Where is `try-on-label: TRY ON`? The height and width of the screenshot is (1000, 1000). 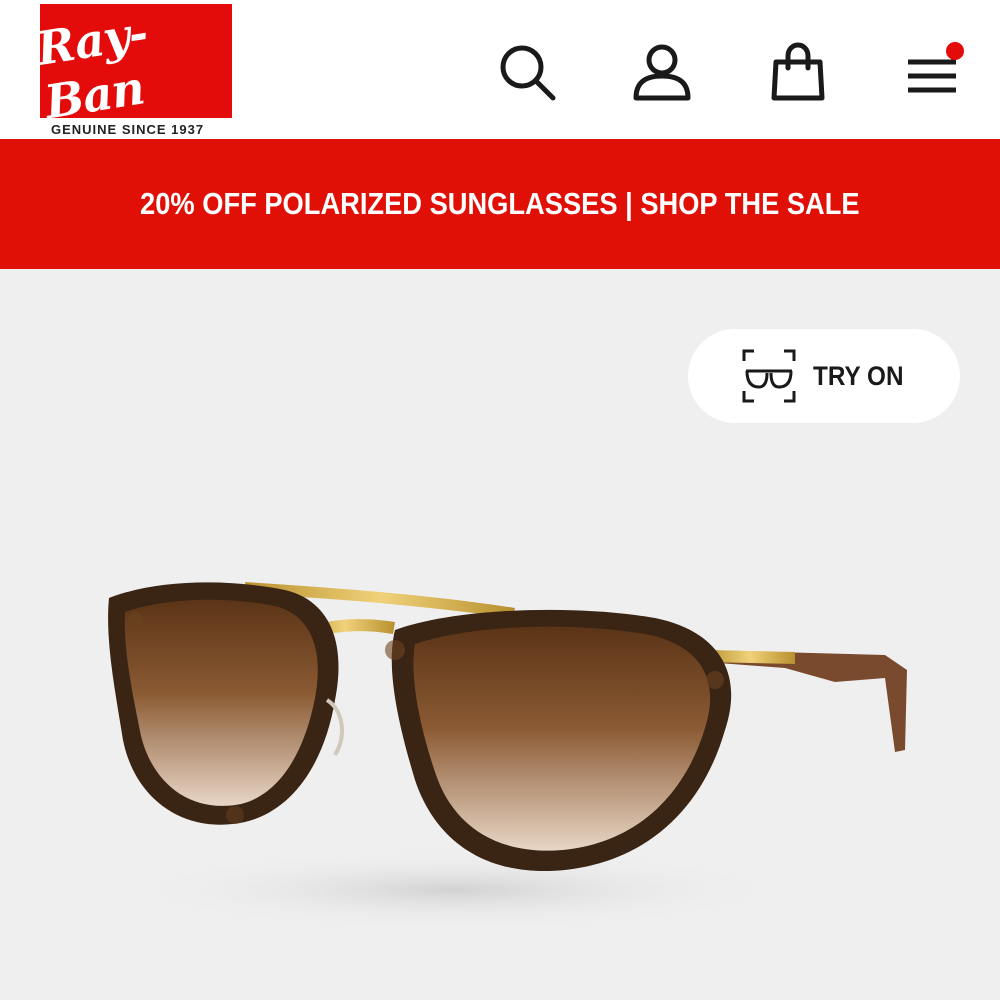
try-on-label: TRY ON is located at coordinates (858, 375).